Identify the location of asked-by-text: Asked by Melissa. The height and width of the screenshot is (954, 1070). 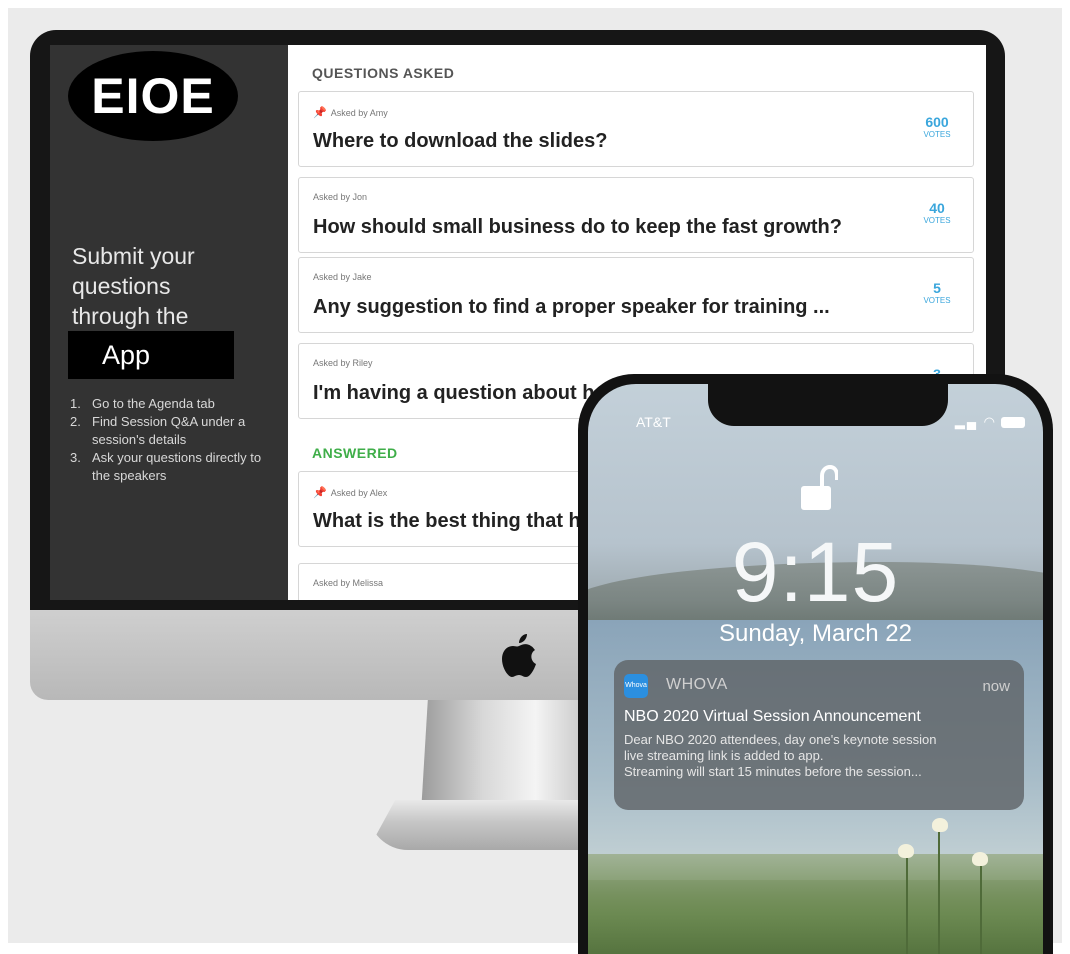
(348, 583).